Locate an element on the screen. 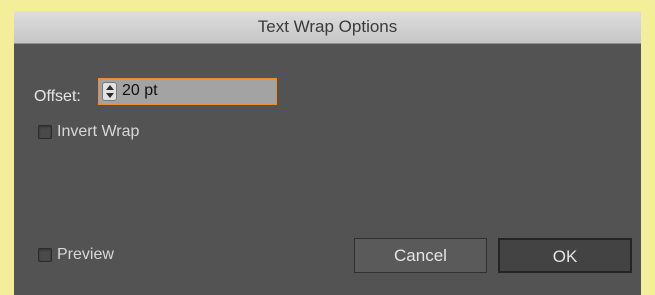 This screenshot has height=295, width=655. offset-stepper is located at coordinates (109, 91).